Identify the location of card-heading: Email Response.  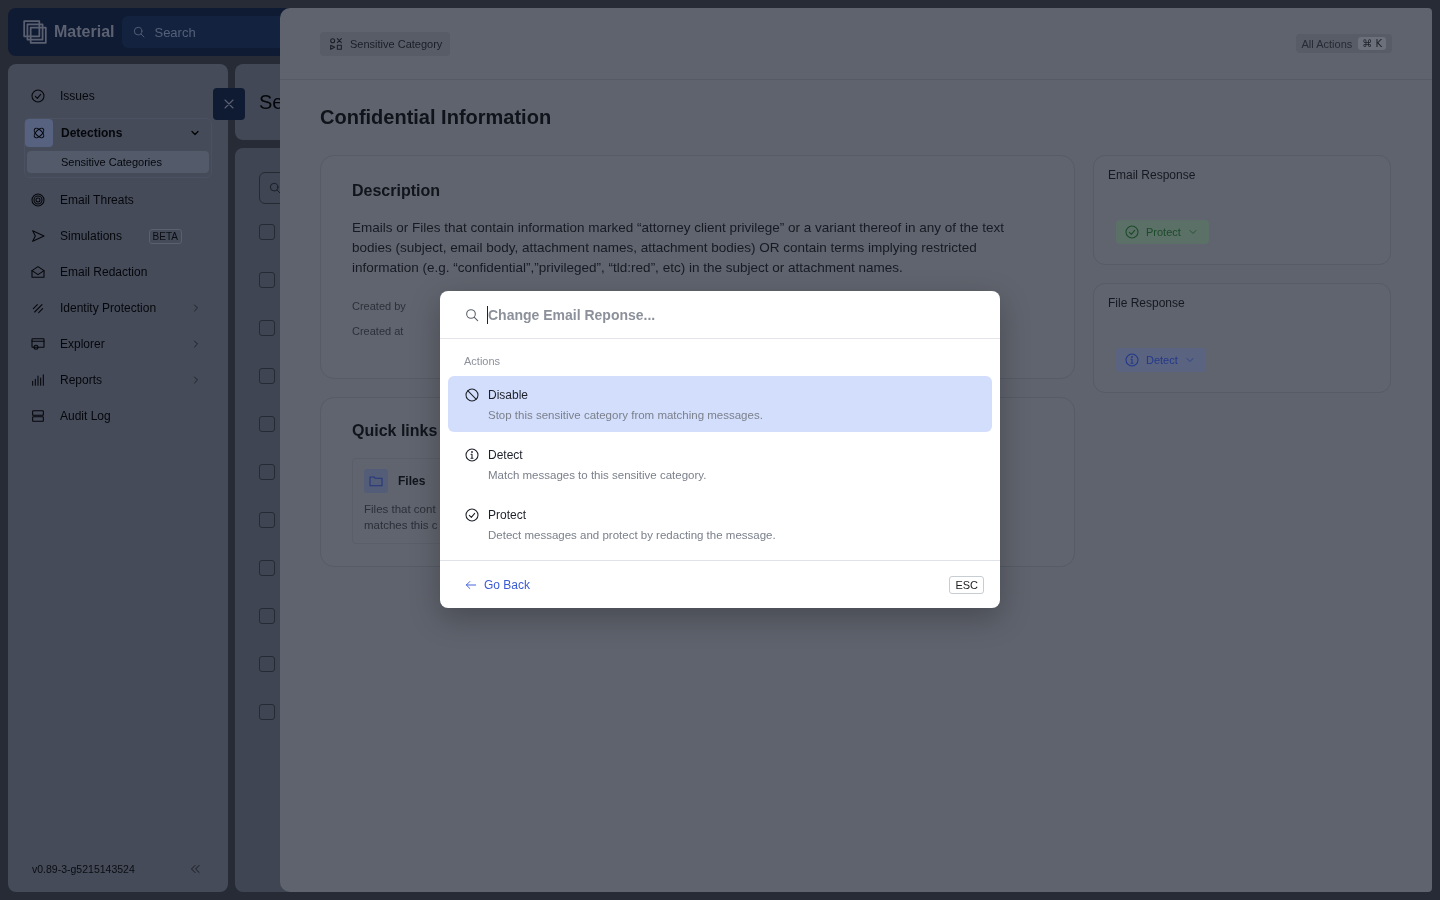
(1152, 175).